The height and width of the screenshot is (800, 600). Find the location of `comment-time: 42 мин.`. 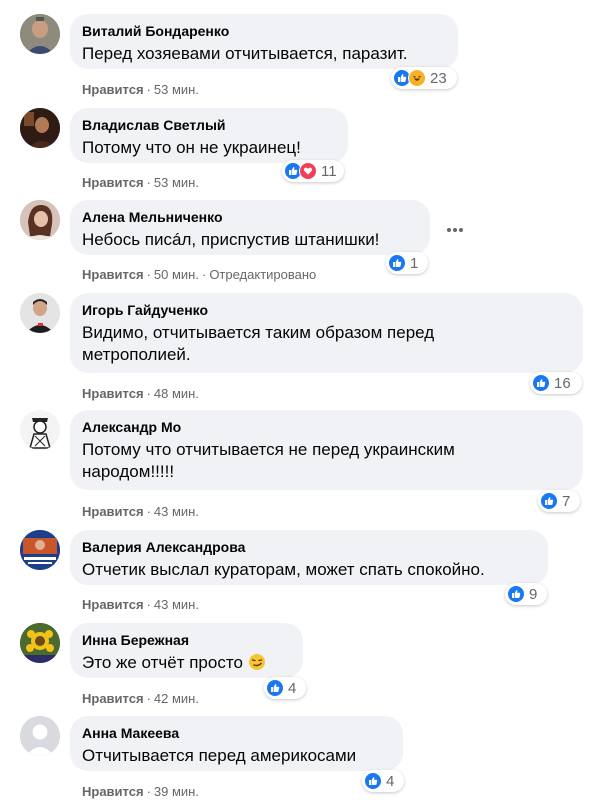

comment-time: 42 мин. is located at coordinates (176, 698).